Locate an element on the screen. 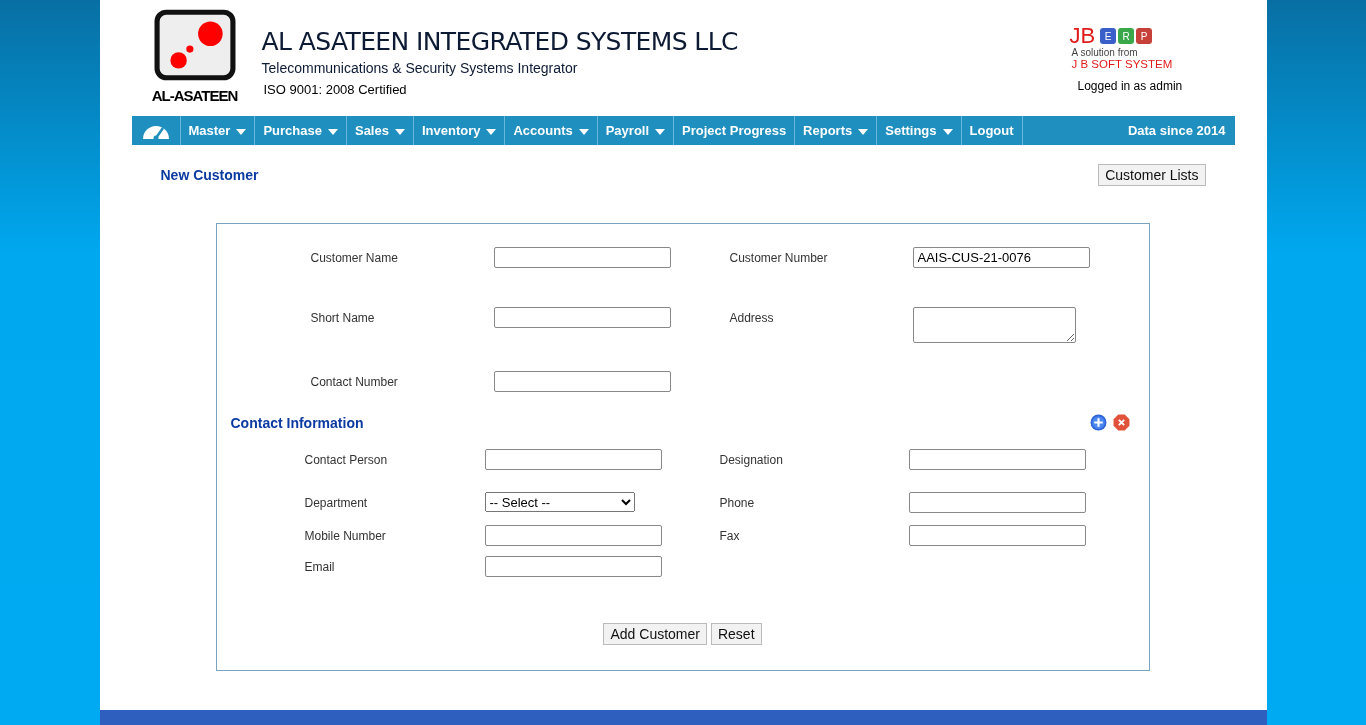 The height and width of the screenshot is (725, 1366). customer-lists-button: Customer Lists is located at coordinates (1152, 175).